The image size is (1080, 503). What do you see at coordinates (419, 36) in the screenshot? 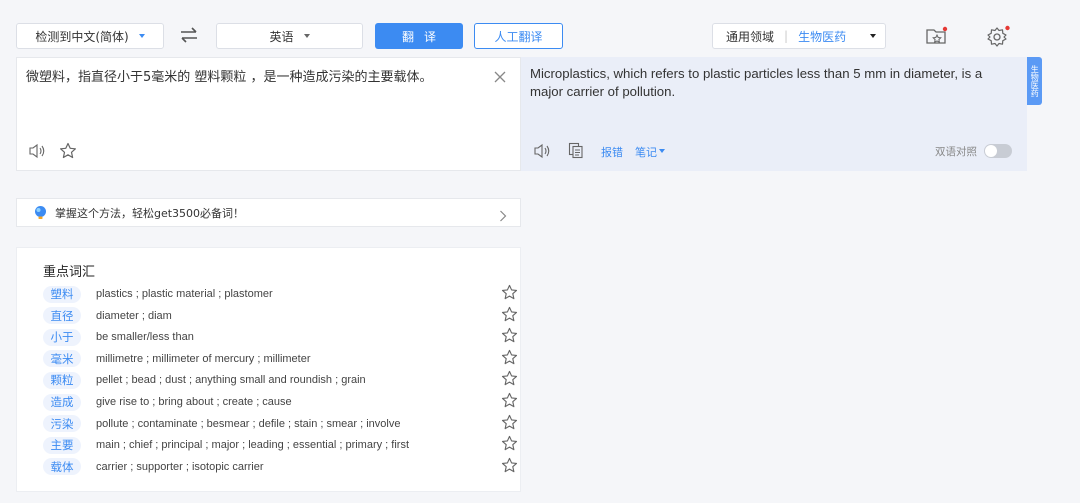
I see `translate-button: 翻译` at bounding box center [419, 36].